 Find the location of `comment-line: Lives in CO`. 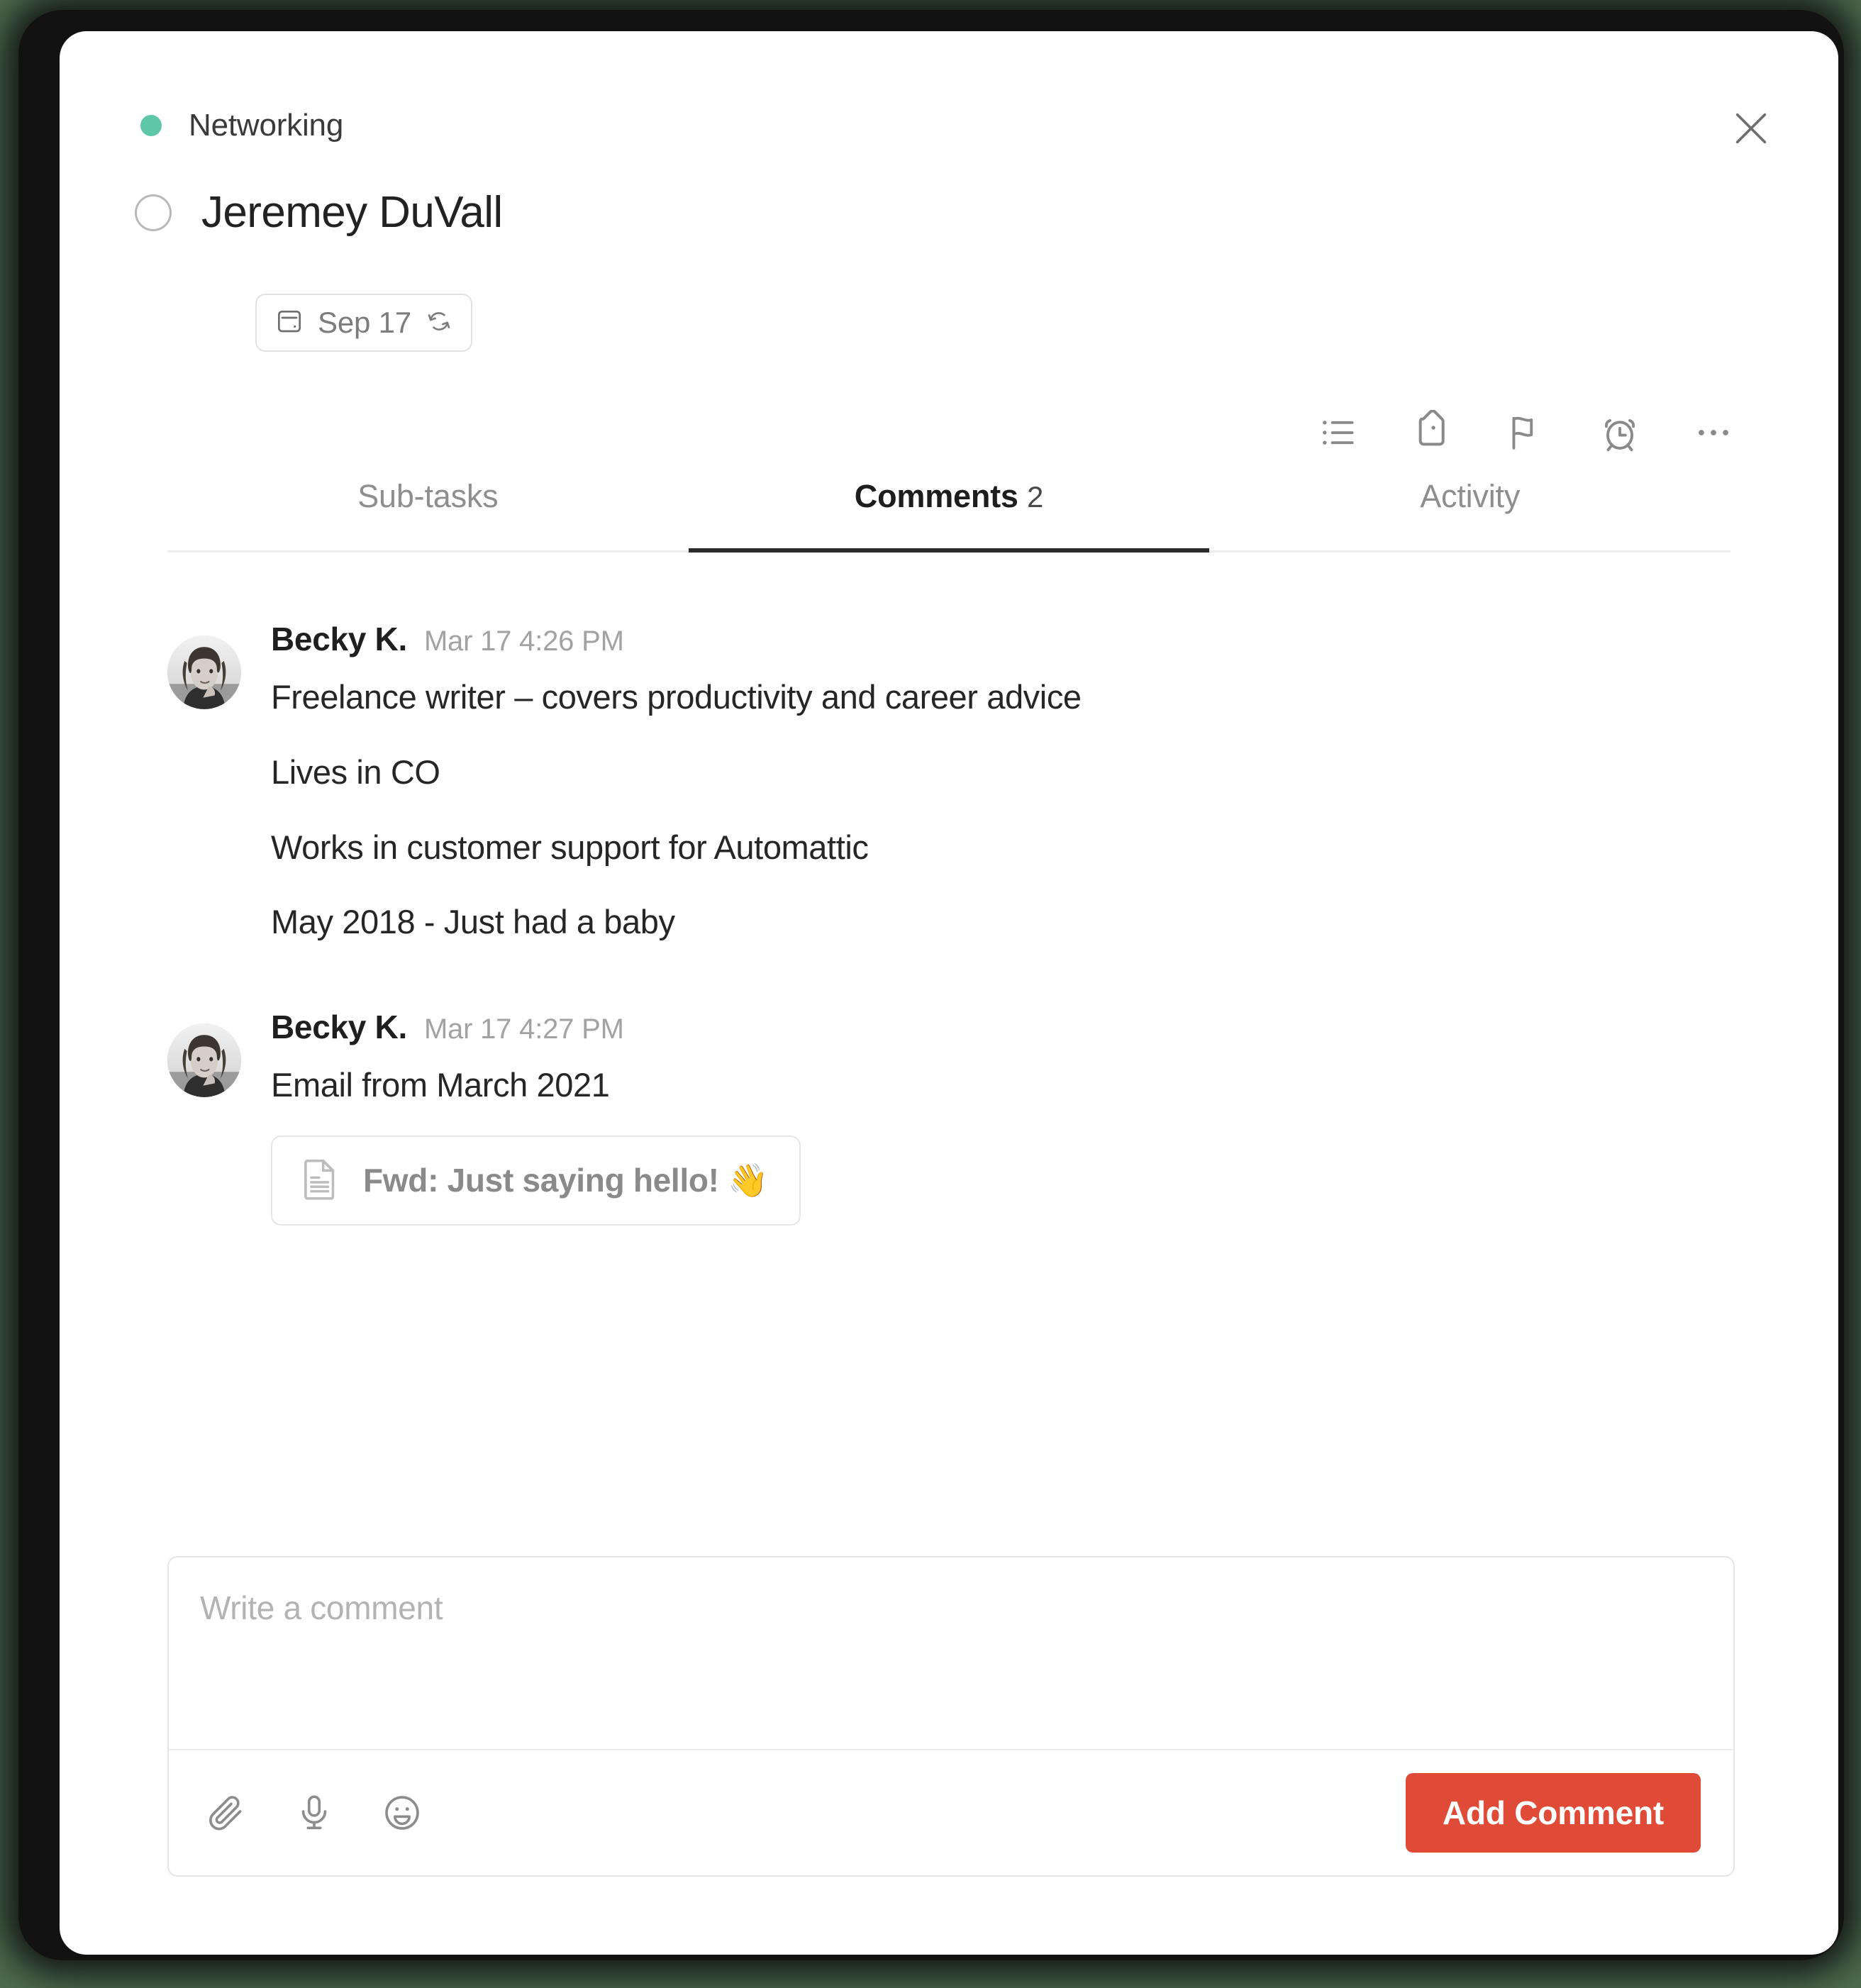

comment-line: Lives in CO is located at coordinates (355, 772).